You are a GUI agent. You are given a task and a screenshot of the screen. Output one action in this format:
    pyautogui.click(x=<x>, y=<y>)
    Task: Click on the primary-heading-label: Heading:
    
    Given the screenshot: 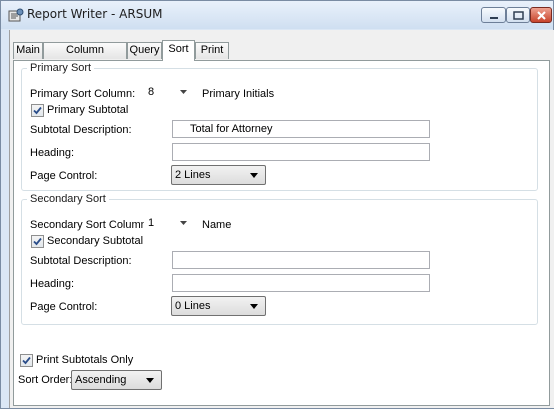 What is the action you would take?
    pyautogui.click(x=52, y=153)
    